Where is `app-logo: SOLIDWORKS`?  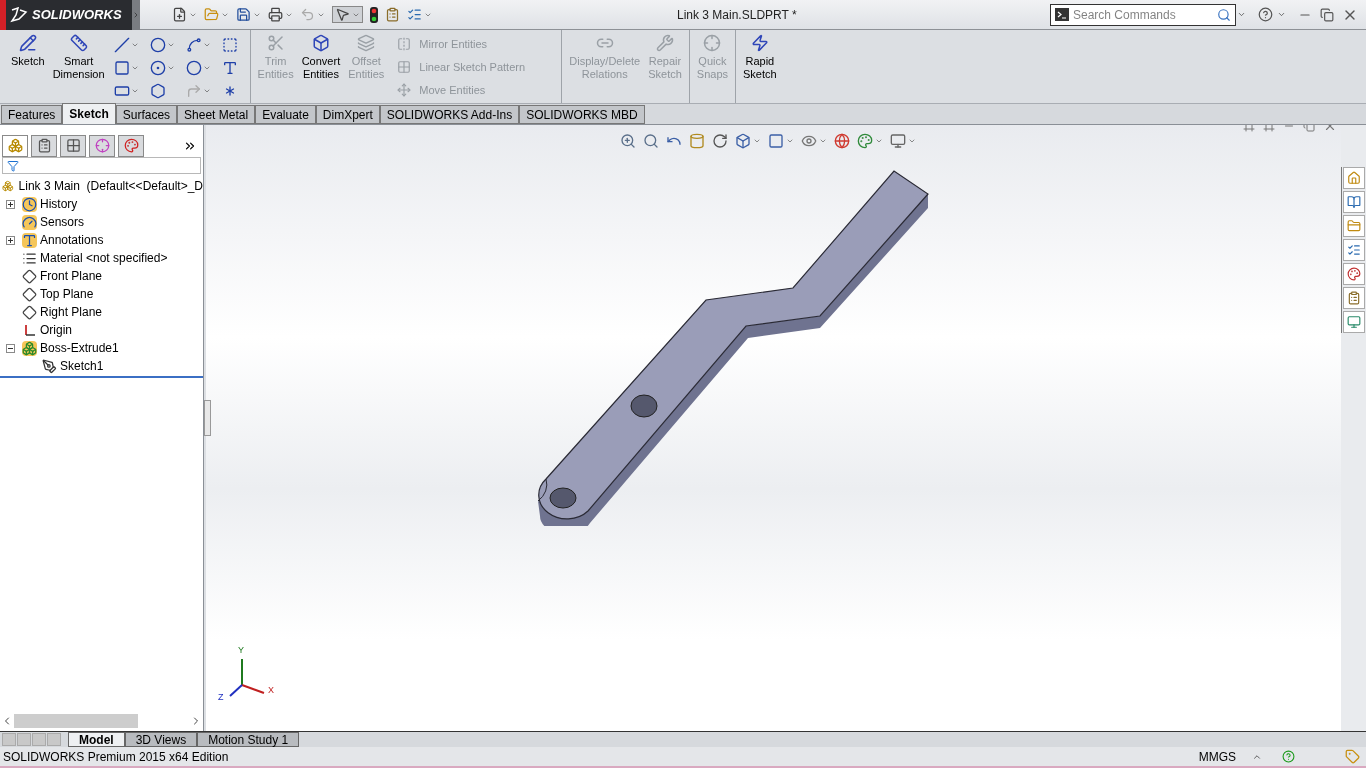
app-logo: SOLIDWORKS is located at coordinates (66, 15).